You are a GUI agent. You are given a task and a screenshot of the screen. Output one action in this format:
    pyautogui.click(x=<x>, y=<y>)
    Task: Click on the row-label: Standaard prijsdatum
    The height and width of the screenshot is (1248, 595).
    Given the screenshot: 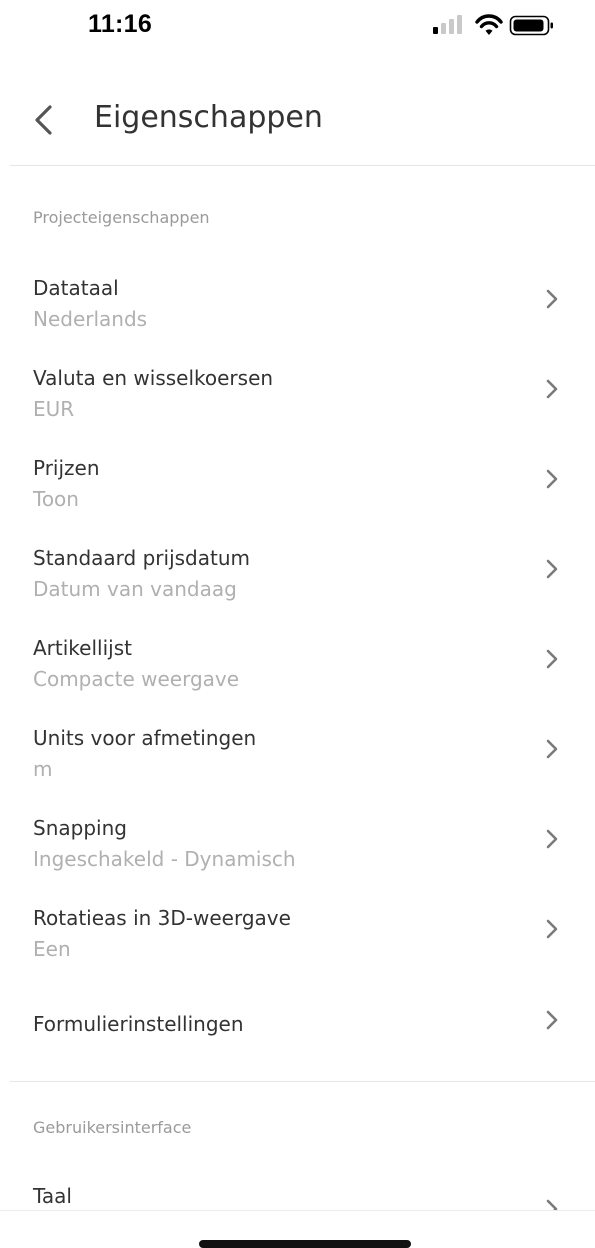 What is the action you would take?
    pyautogui.click(x=142, y=558)
    